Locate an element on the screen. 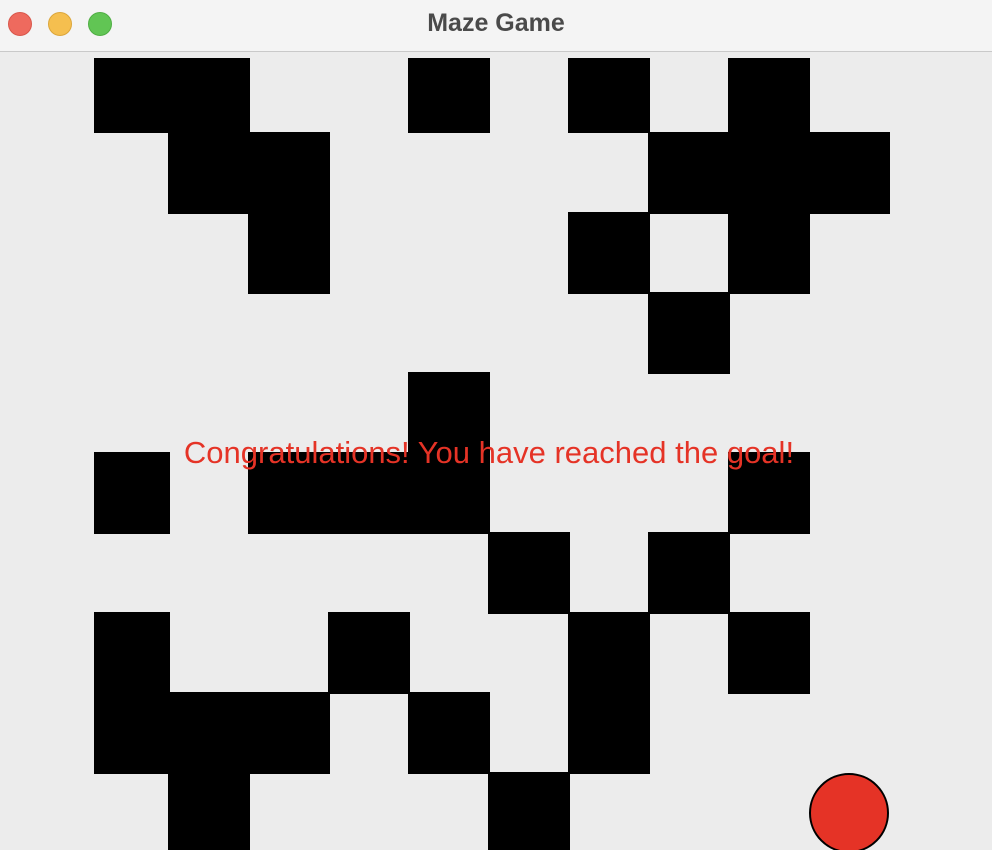 The width and height of the screenshot is (992, 850). title-bar: Maze Game is located at coordinates (496, 26).